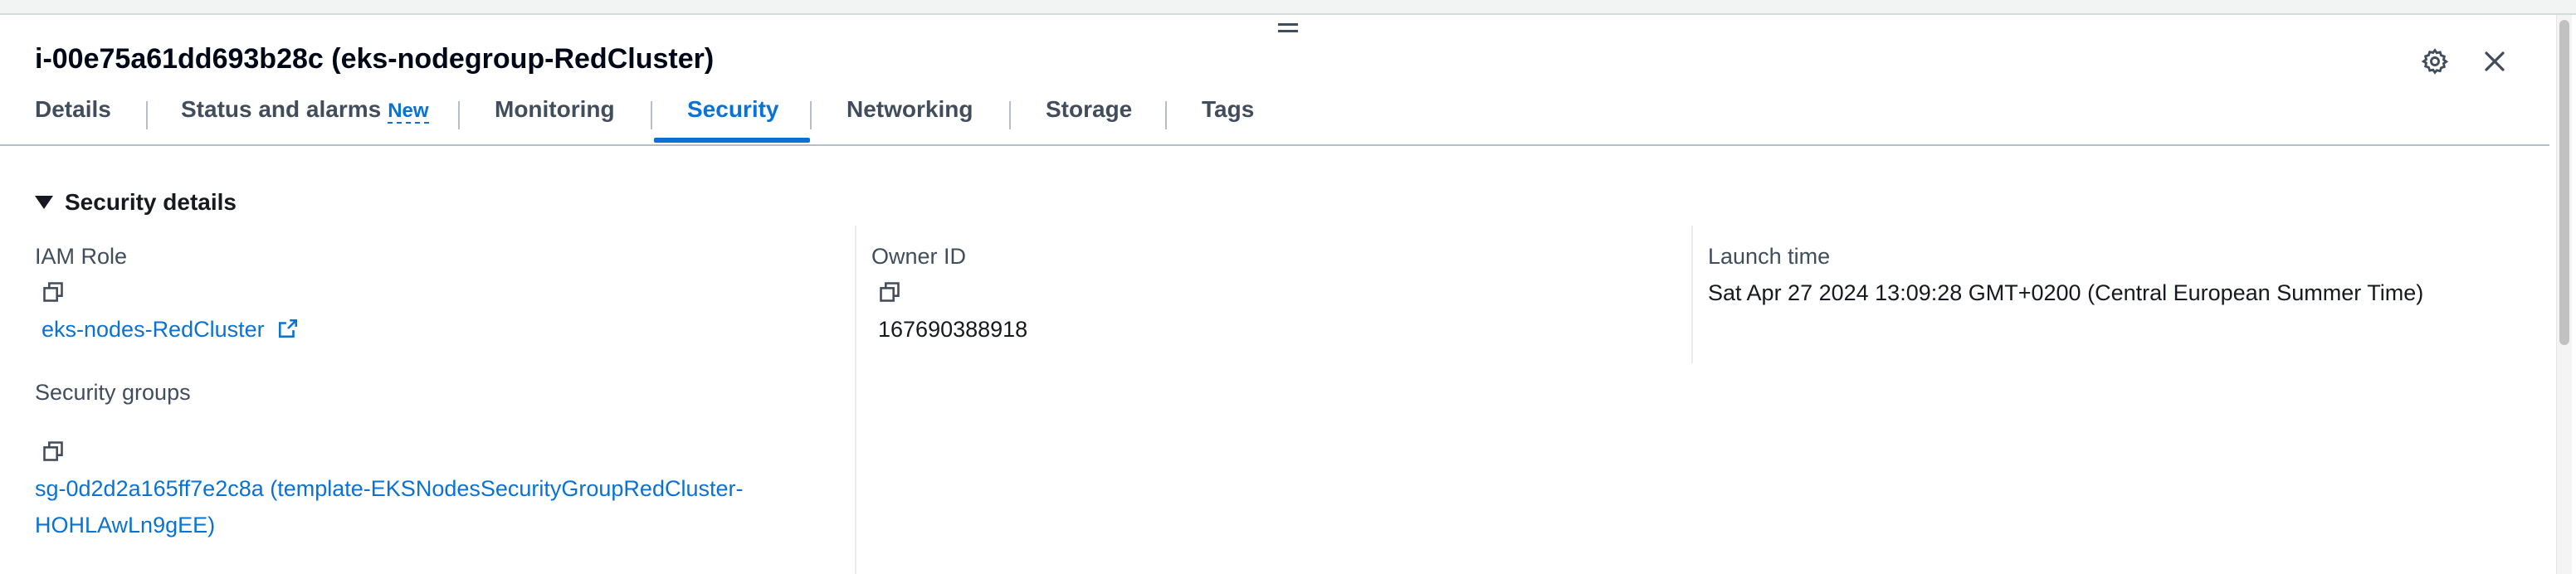 This screenshot has height=574, width=2576. What do you see at coordinates (153, 330) in the screenshot?
I see `iam-role-value: eks-nodes-RedCluster` at bounding box center [153, 330].